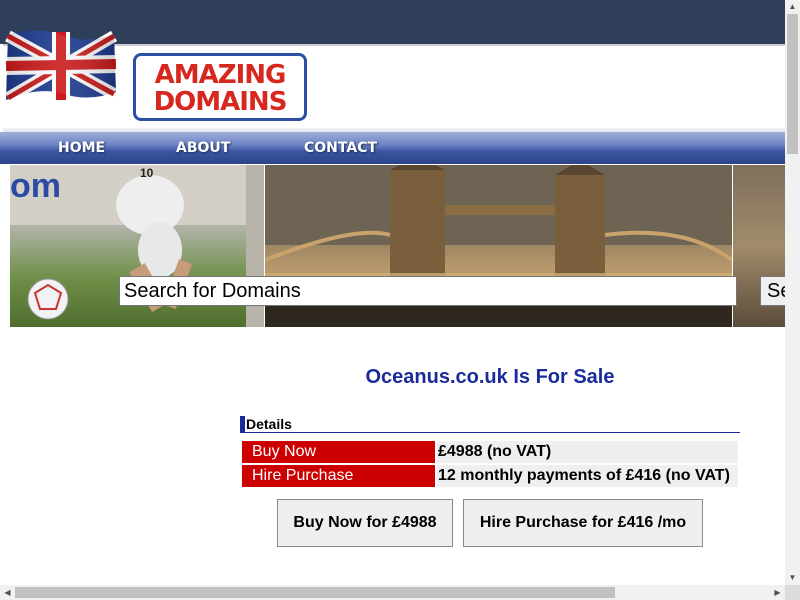  I want to click on scrollbar-corner, so click(792, 592).